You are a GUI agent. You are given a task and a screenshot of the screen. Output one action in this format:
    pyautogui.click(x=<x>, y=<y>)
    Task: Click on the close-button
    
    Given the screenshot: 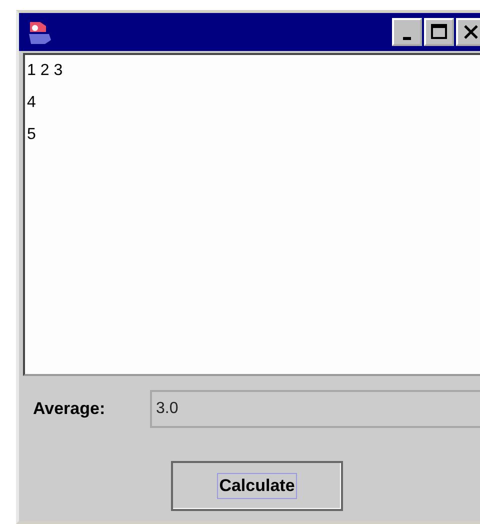 What is the action you would take?
    pyautogui.click(x=468, y=32)
    